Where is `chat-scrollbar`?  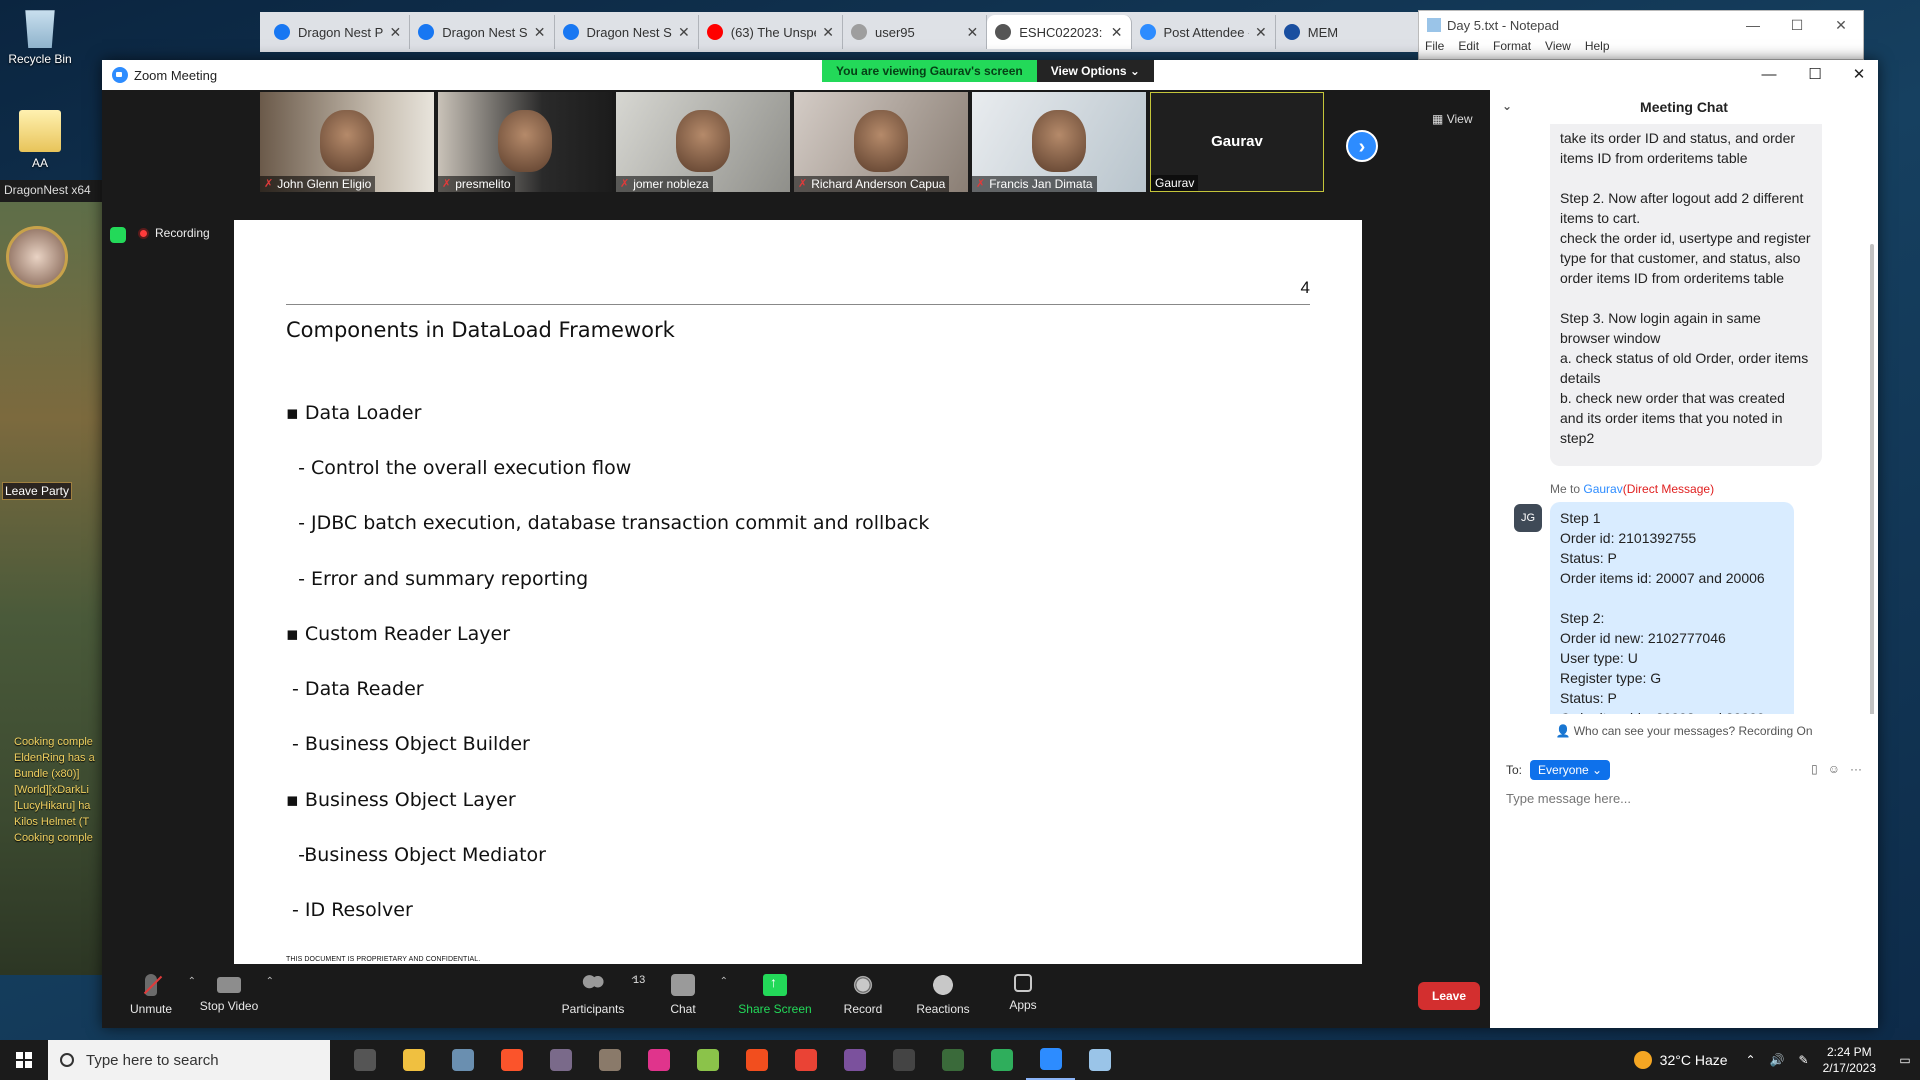 chat-scrollbar is located at coordinates (1872, 479).